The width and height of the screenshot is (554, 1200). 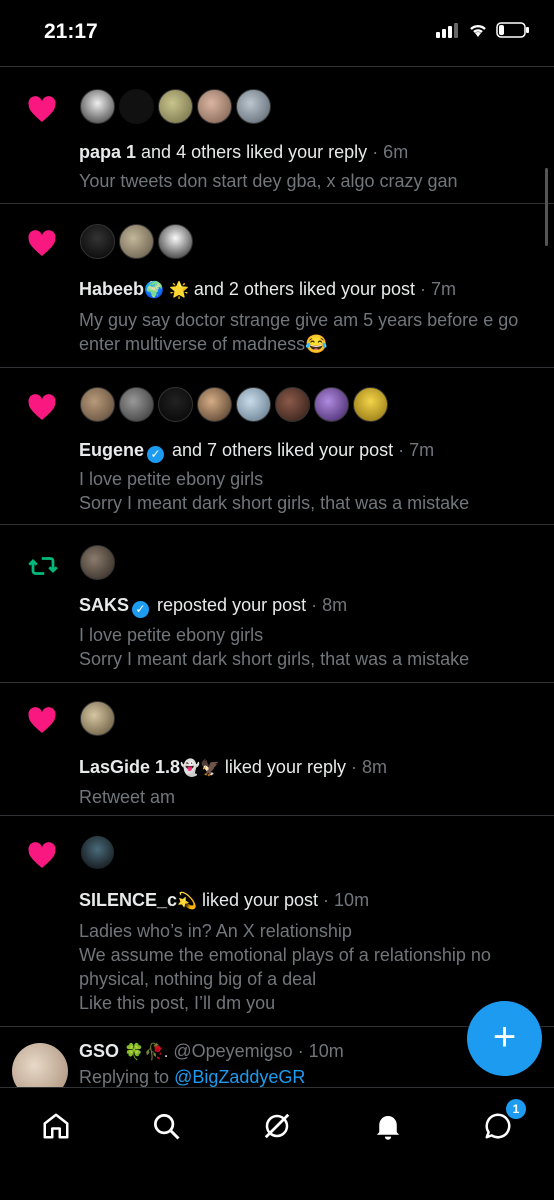 What do you see at coordinates (516, 1109) in the screenshot?
I see `messages-badge: 1` at bounding box center [516, 1109].